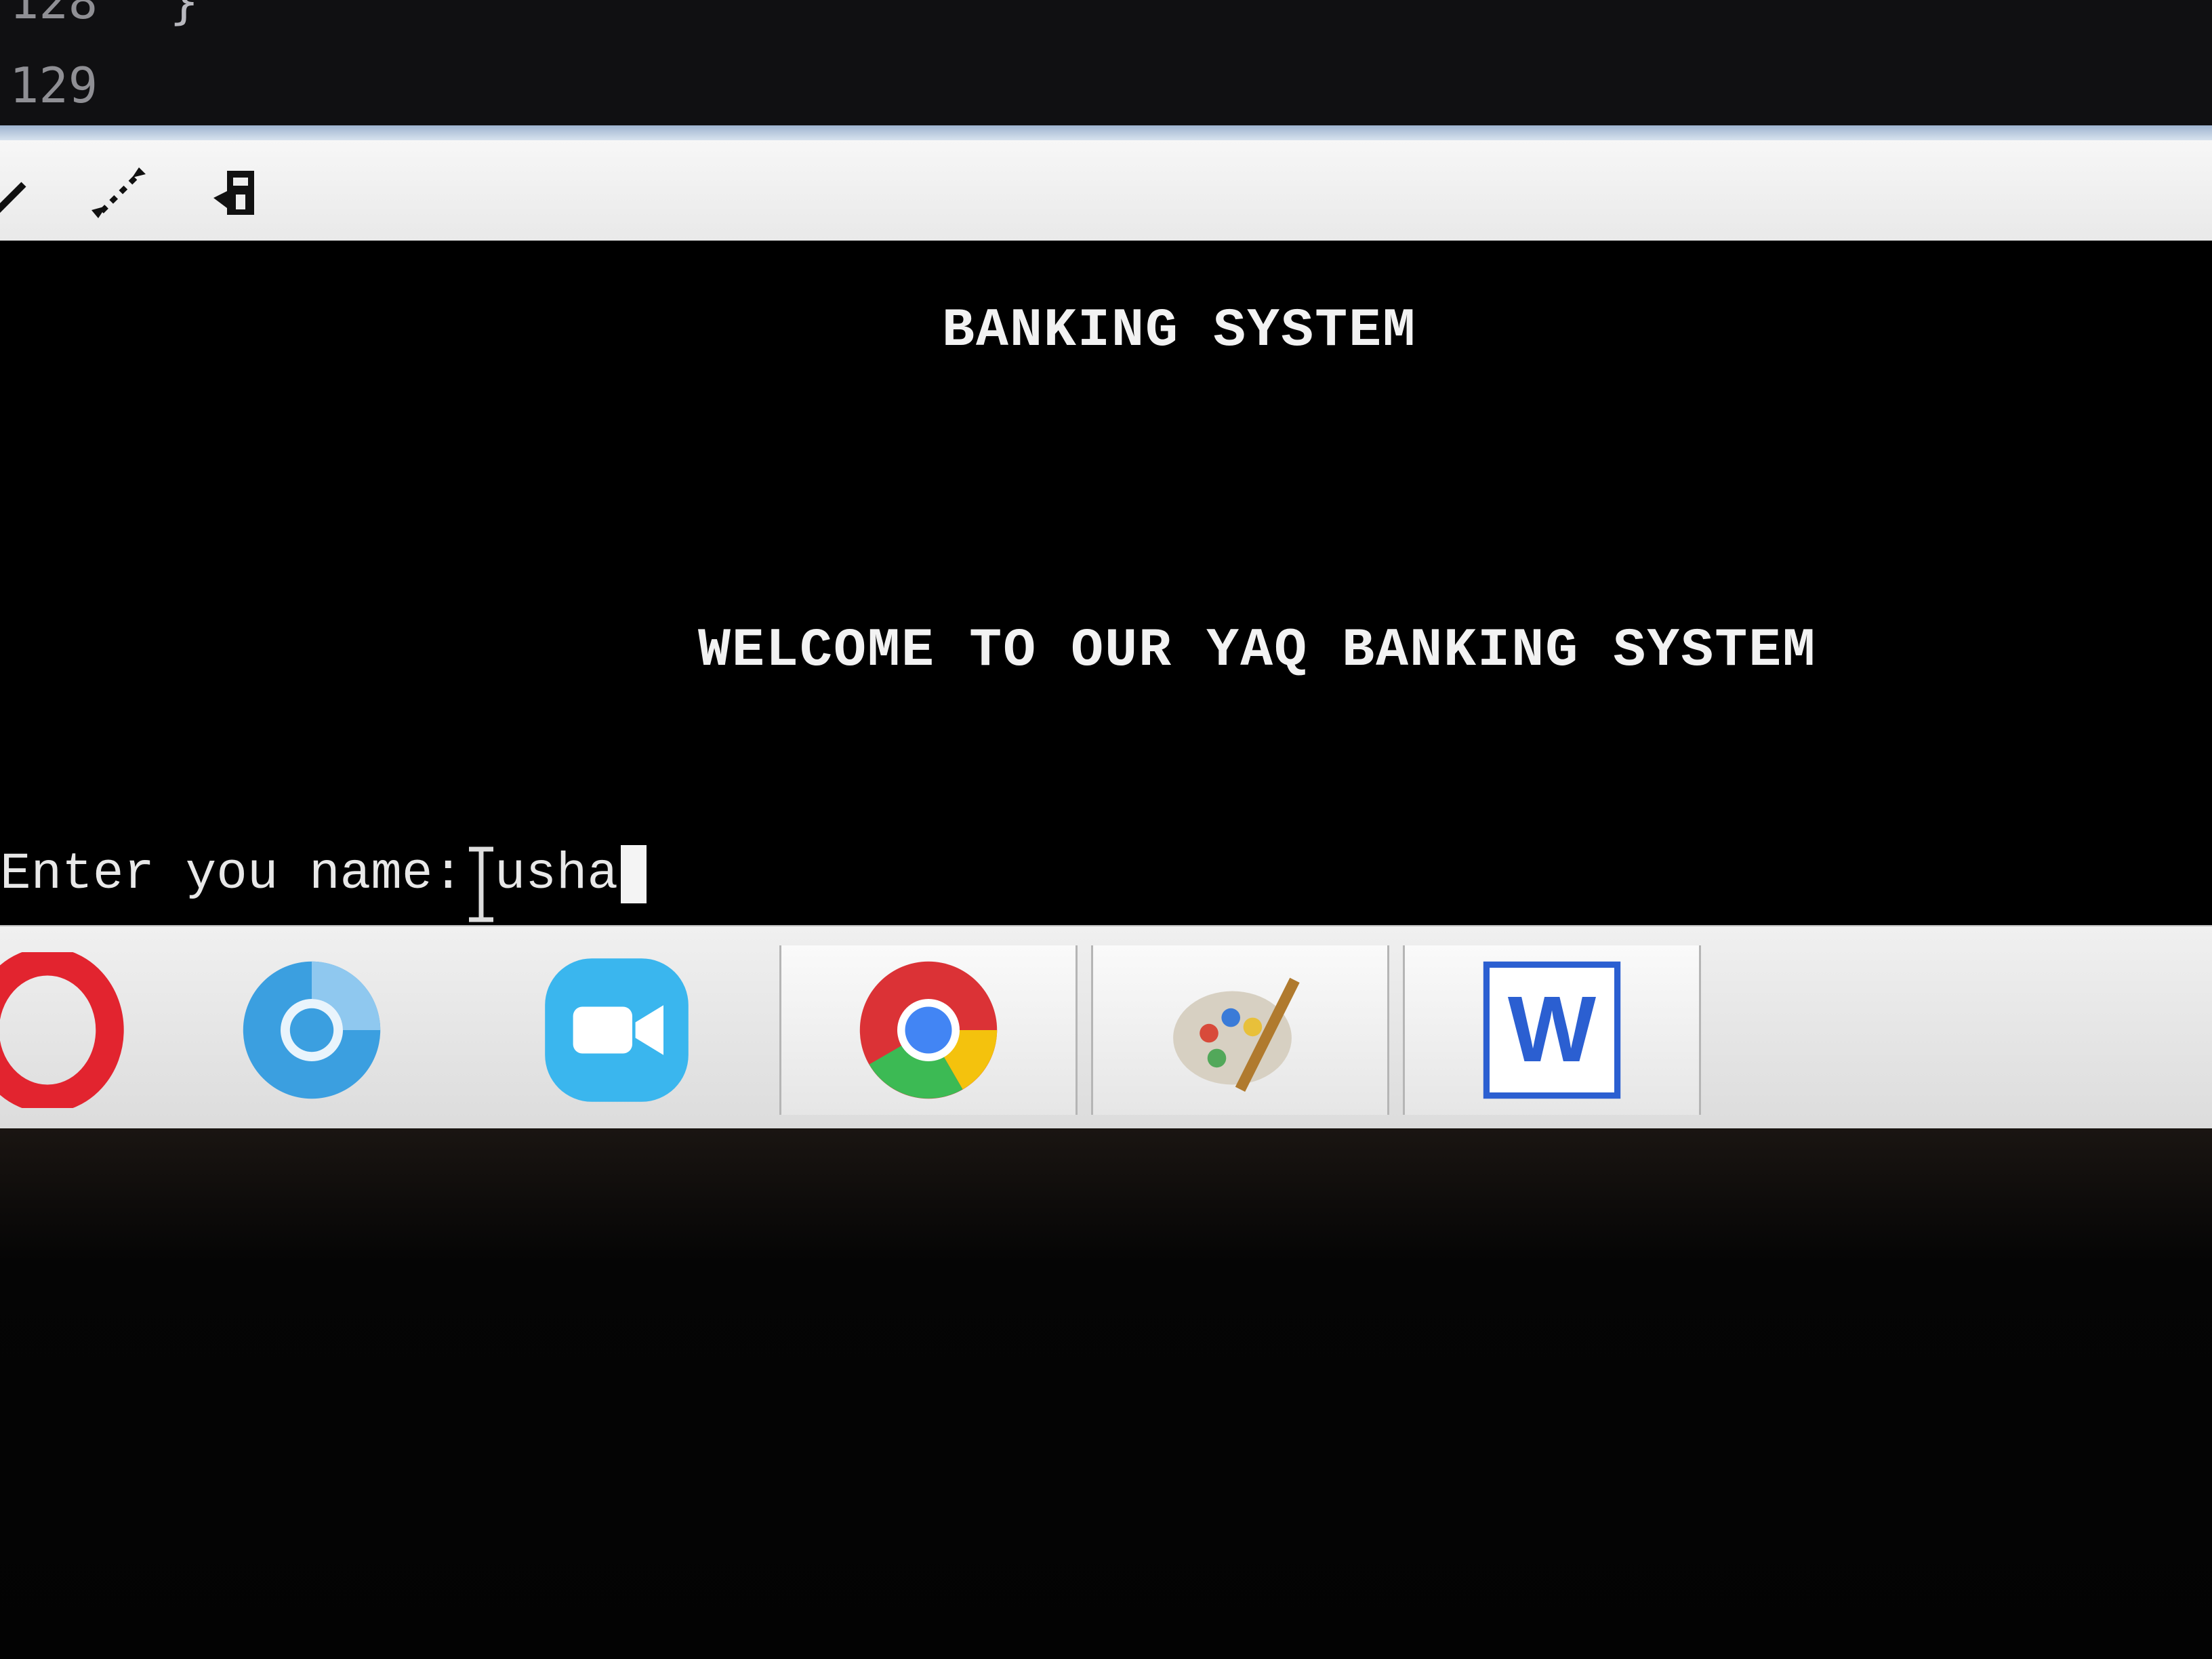  I want to click on svg-text: W, so click(1552, 1029).